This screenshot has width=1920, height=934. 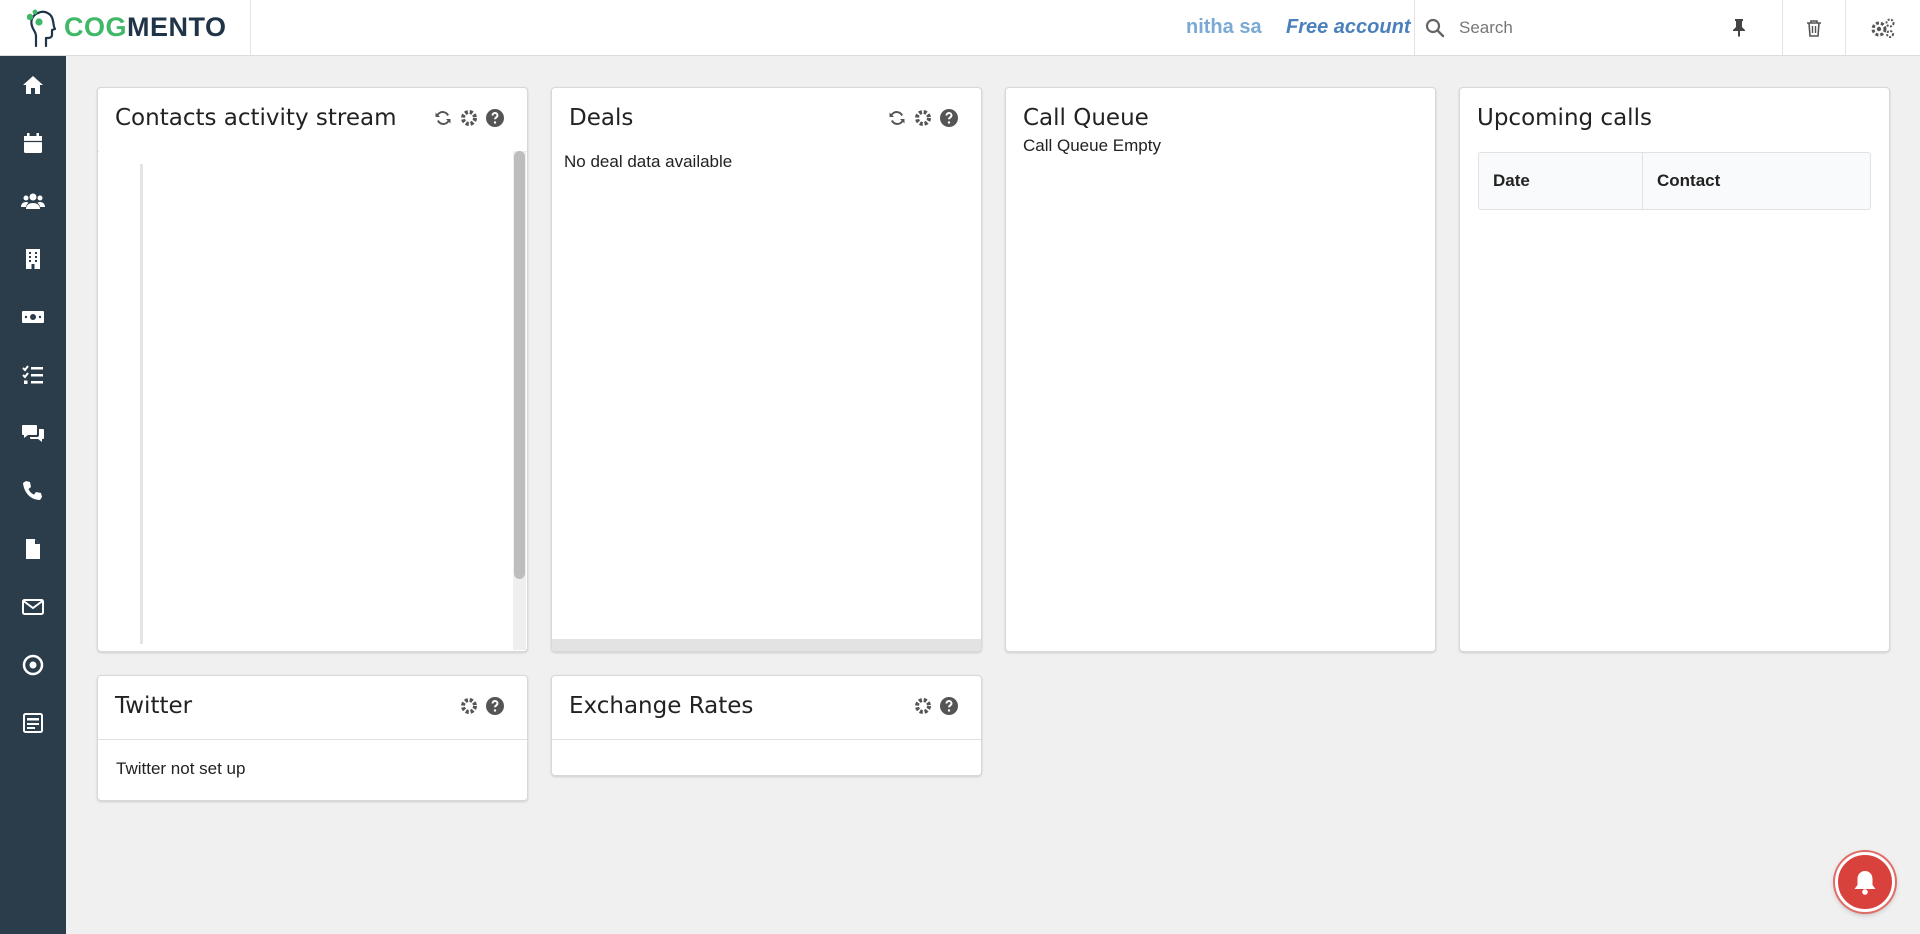 I want to click on companies-icon, so click(x=33, y=259).